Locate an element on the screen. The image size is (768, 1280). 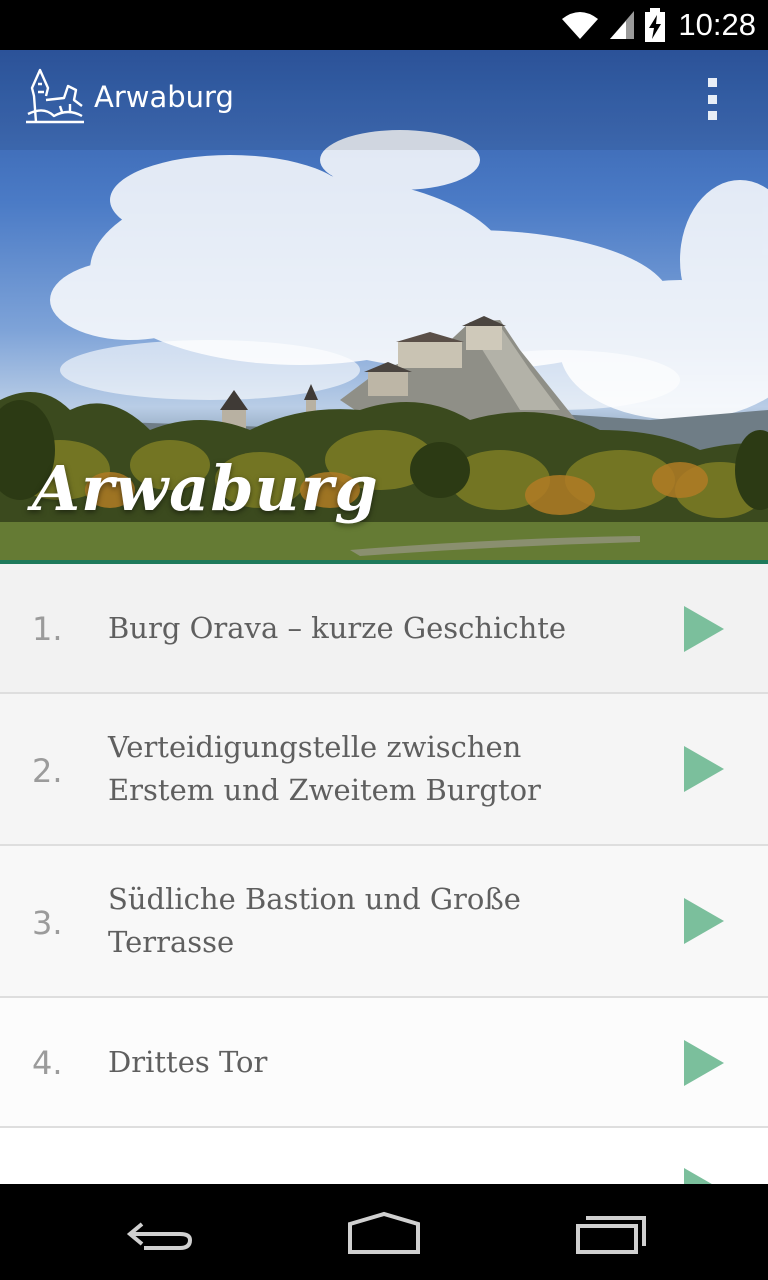
list-item-partial is located at coordinates (384, 1171).